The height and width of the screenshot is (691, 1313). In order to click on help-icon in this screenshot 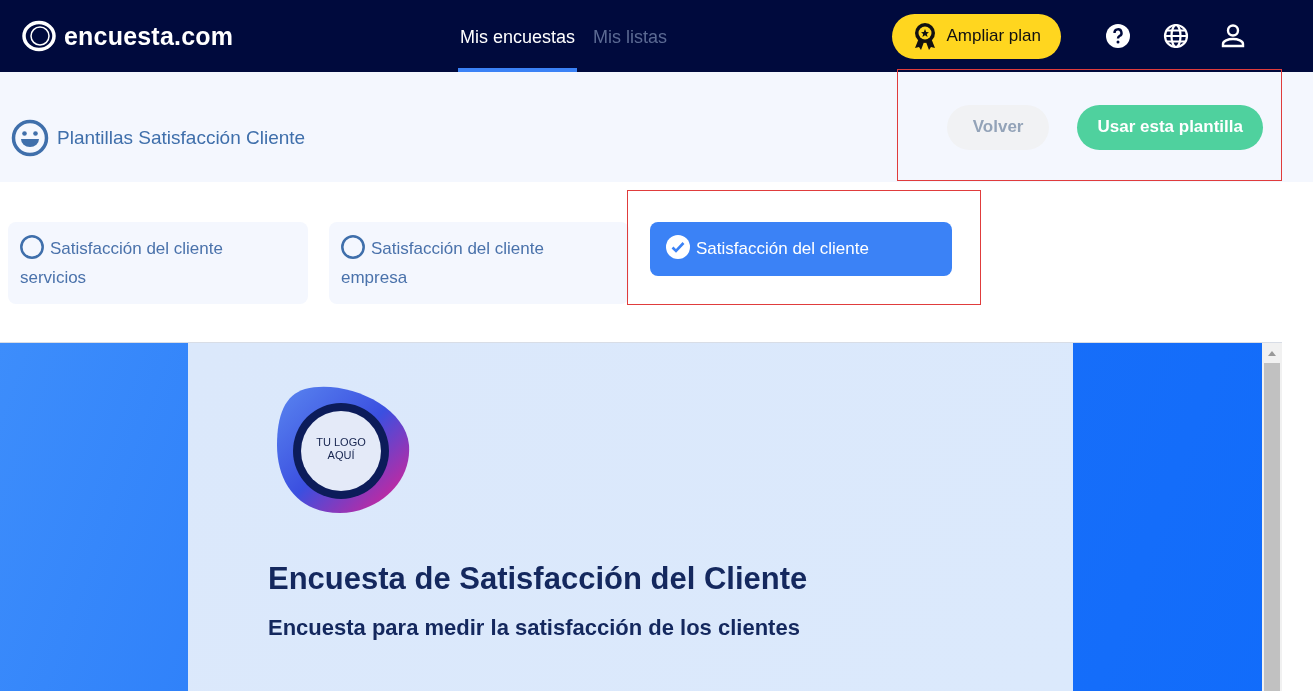, I will do `click(1118, 36)`.